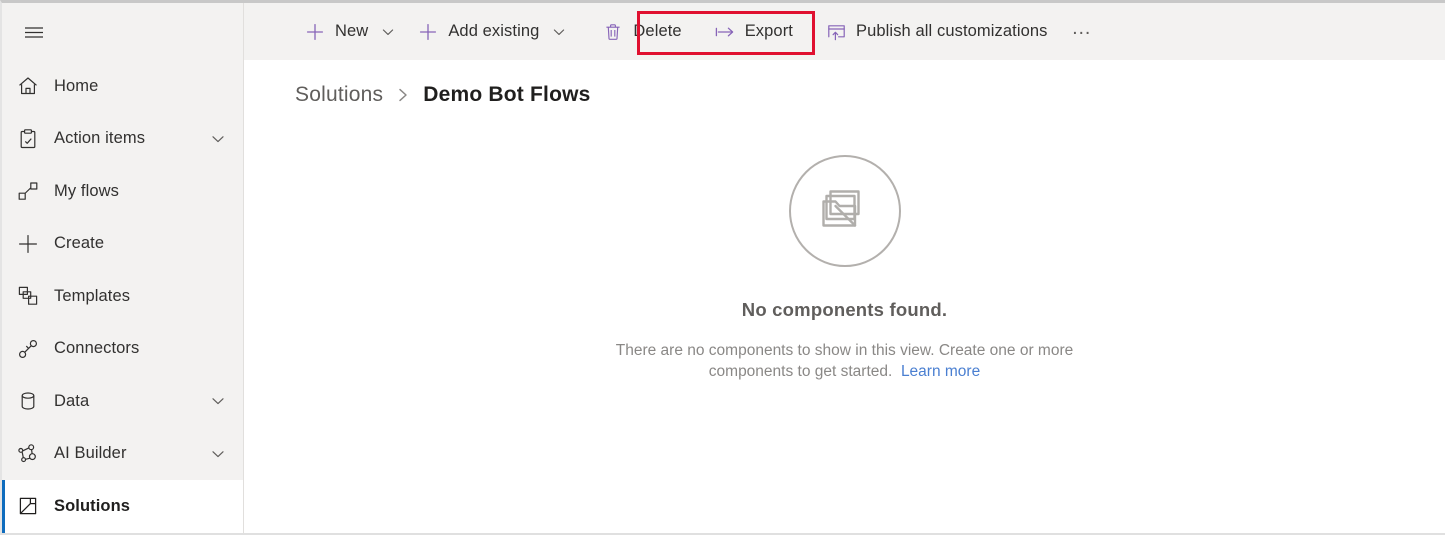 This screenshot has width=1445, height=535. I want to click on new-button-label: New, so click(352, 31).